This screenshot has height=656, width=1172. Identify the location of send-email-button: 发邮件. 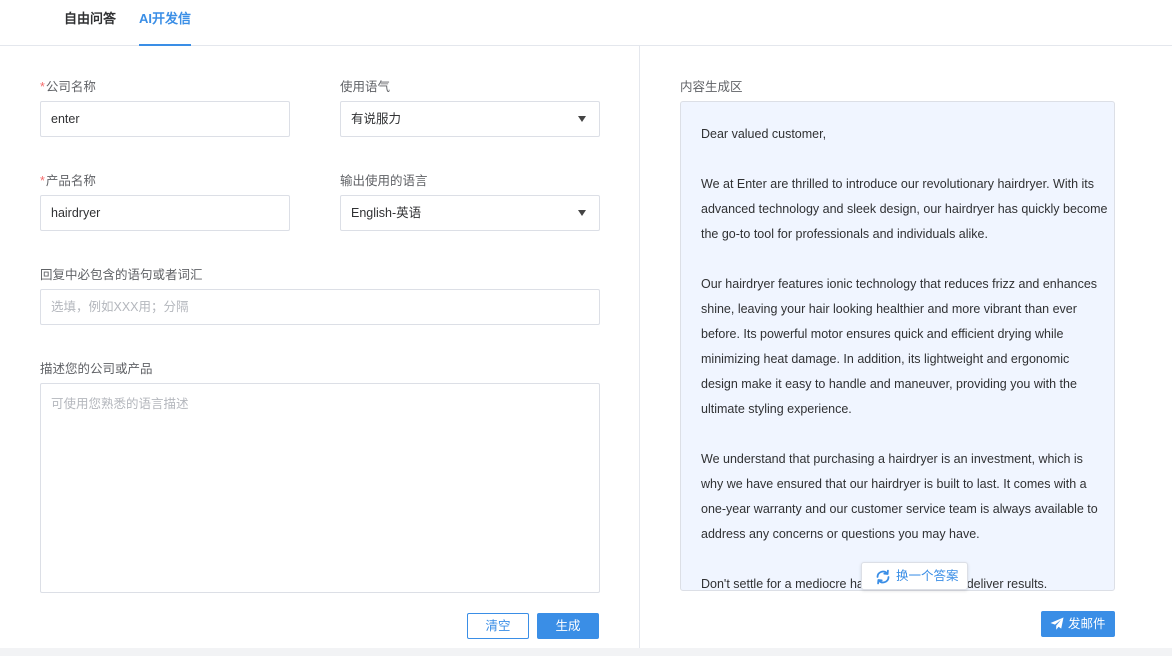
(1078, 624).